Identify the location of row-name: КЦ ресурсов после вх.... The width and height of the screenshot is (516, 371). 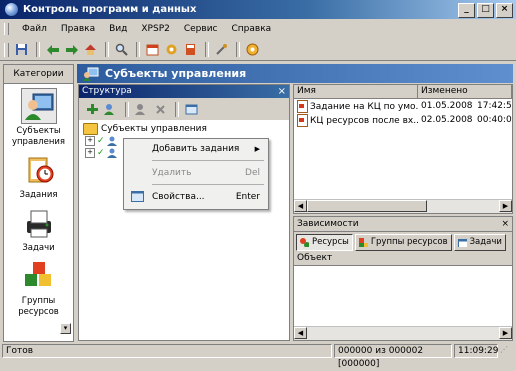
(364, 120).